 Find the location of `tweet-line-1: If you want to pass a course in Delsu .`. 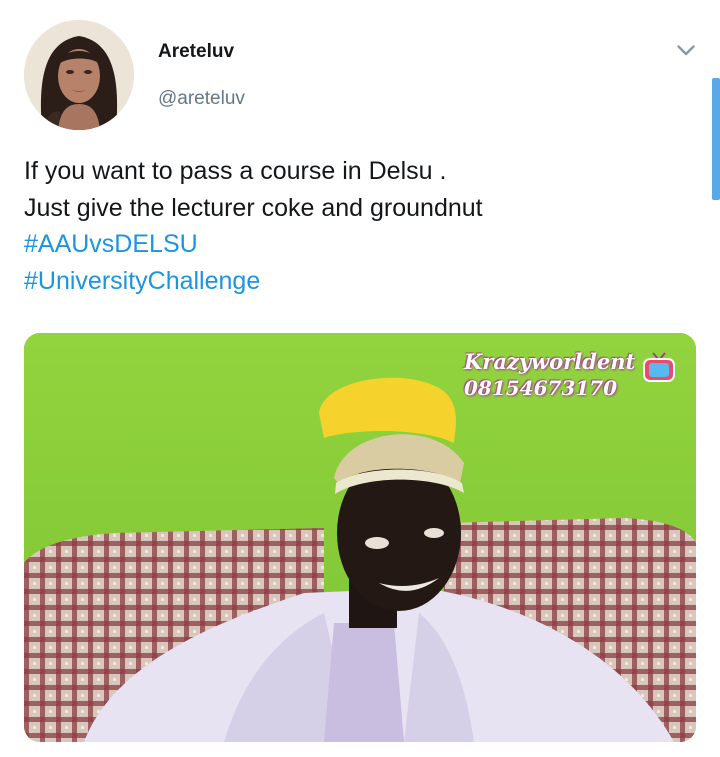

tweet-line-1: If you want to pass a course in Delsu . is located at coordinates (235, 171).